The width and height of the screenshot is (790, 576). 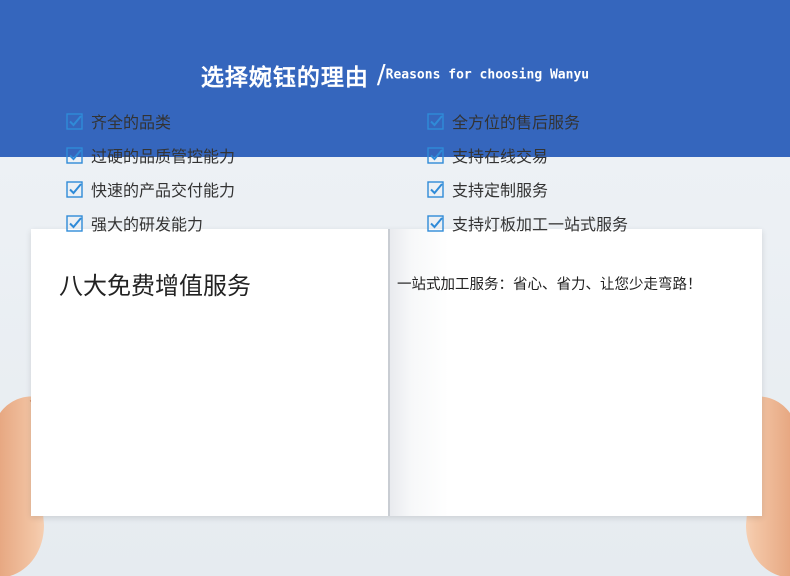 I want to click on list-item-label: 齐全的品类, so click(x=131, y=122).